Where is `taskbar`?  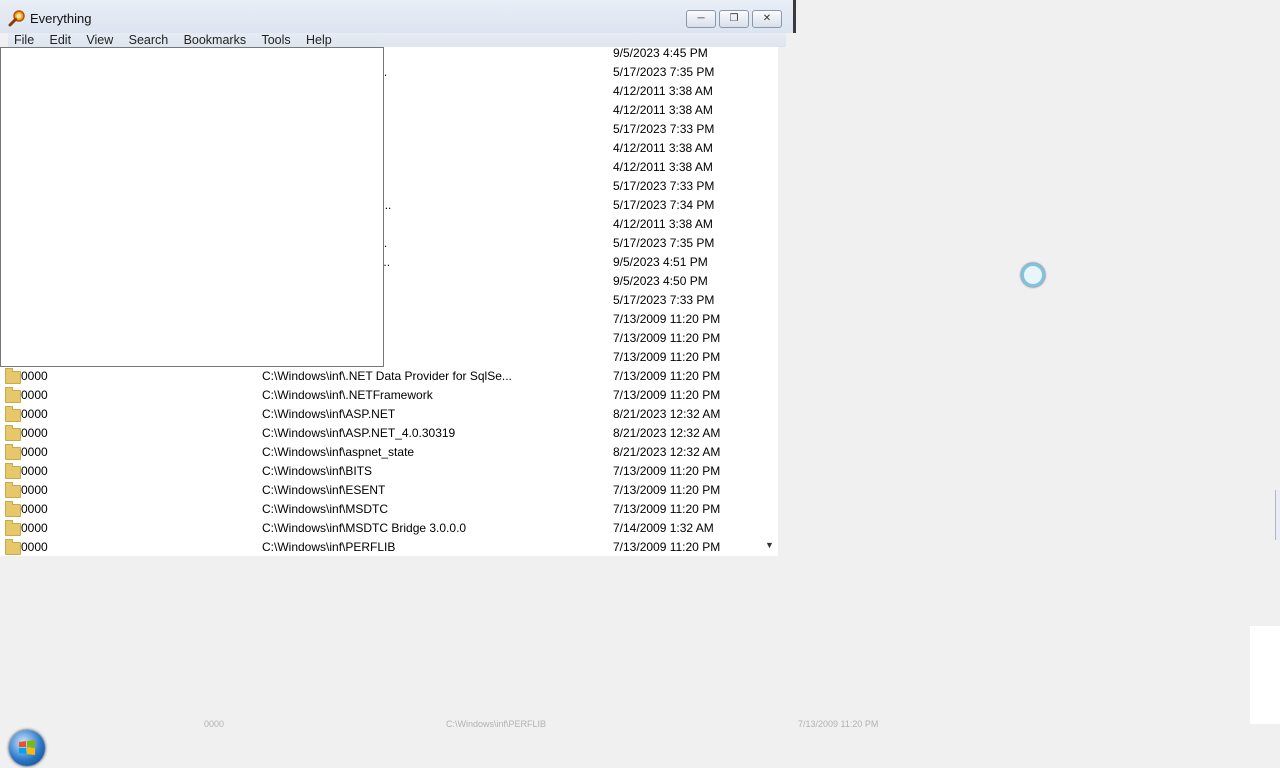
taskbar is located at coordinates (640, 748).